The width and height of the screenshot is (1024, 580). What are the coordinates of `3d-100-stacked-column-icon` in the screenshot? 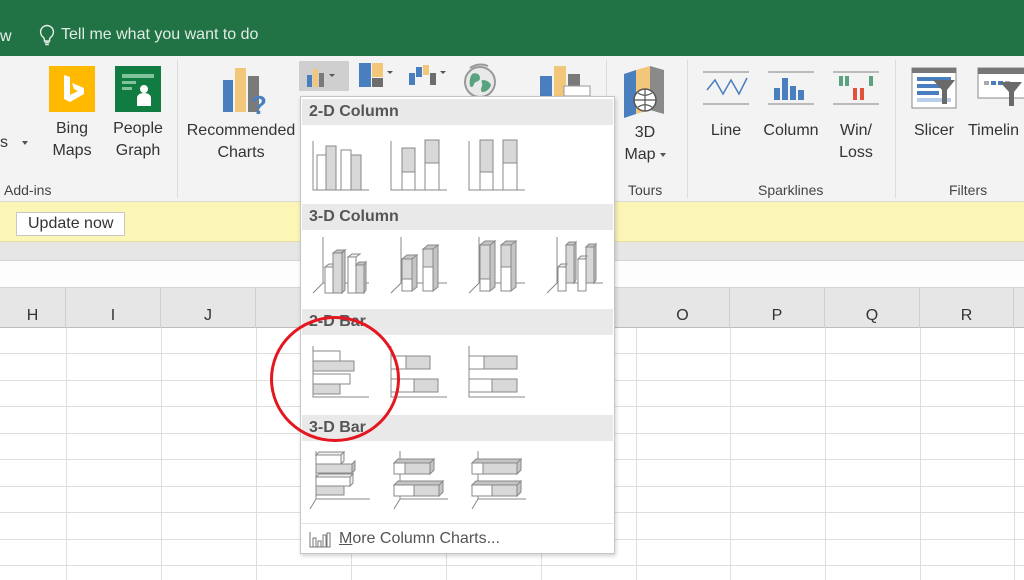 It's located at (496, 265).